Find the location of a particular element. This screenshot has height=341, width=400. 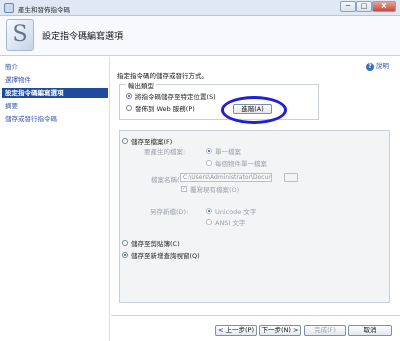

maximize-button: □ is located at coordinates (364, 6).